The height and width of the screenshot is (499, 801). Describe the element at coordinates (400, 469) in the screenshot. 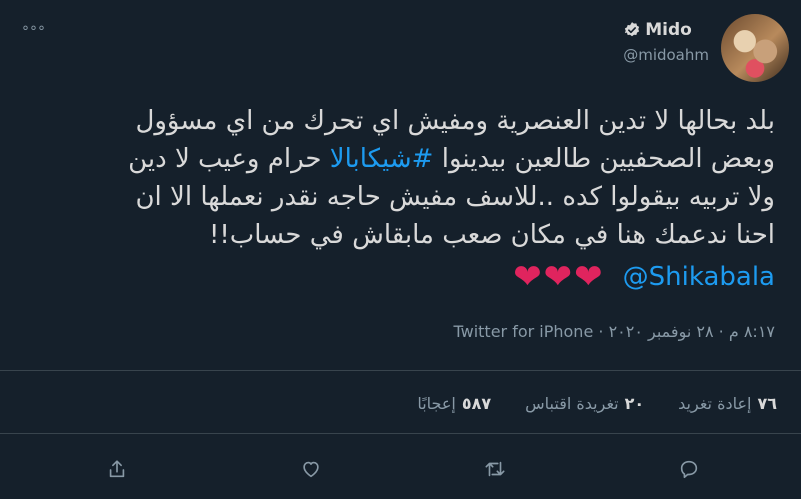

I see `action-bar` at that location.